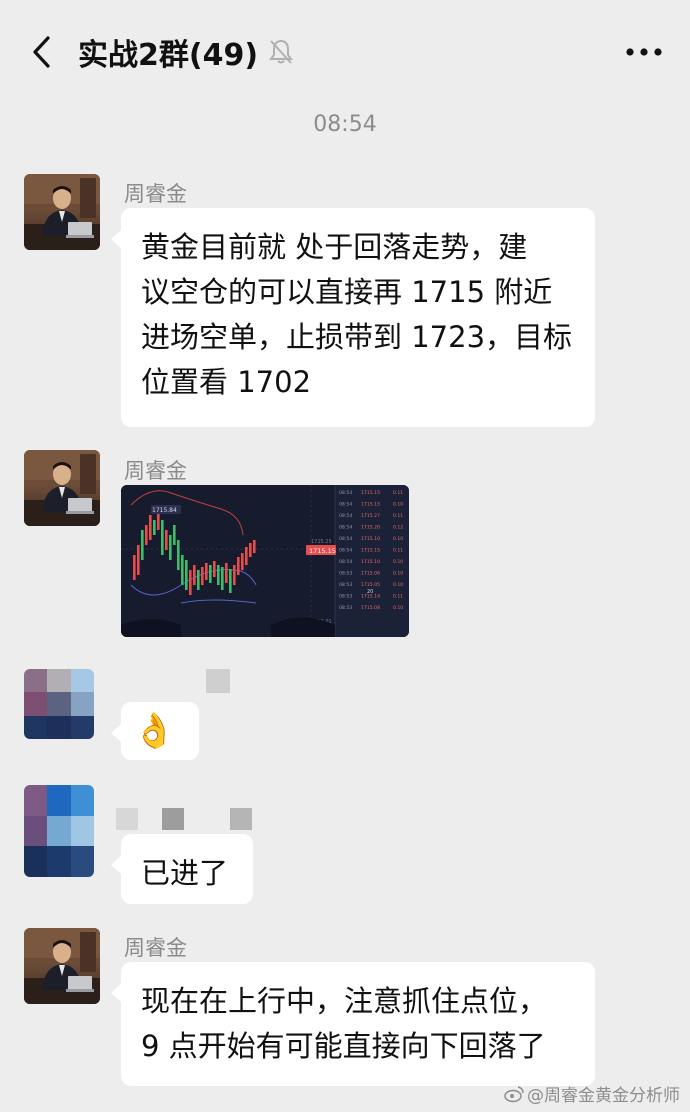  I want to click on order-book-cell: 1715.14, so click(370, 597).